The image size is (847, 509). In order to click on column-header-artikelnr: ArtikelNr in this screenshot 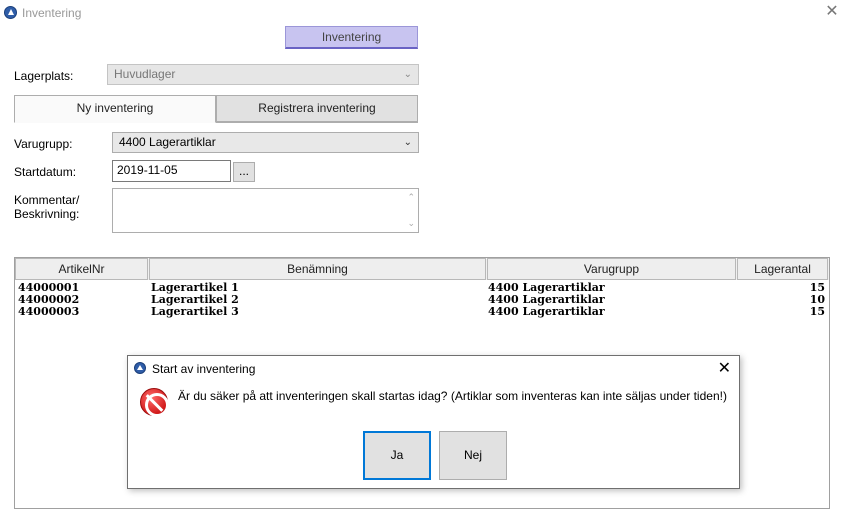, I will do `click(81, 269)`.